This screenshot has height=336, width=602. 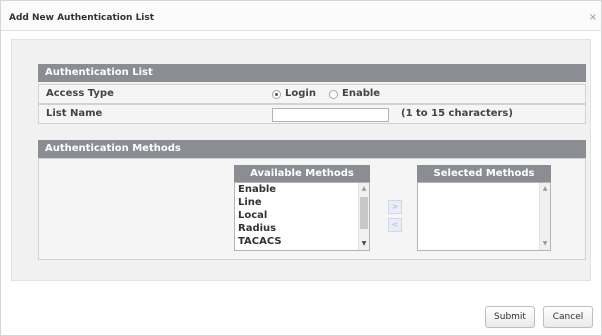 What do you see at coordinates (457, 113) in the screenshot?
I see `list-name-hint: (1 to 15 characters)` at bounding box center [457, 113].